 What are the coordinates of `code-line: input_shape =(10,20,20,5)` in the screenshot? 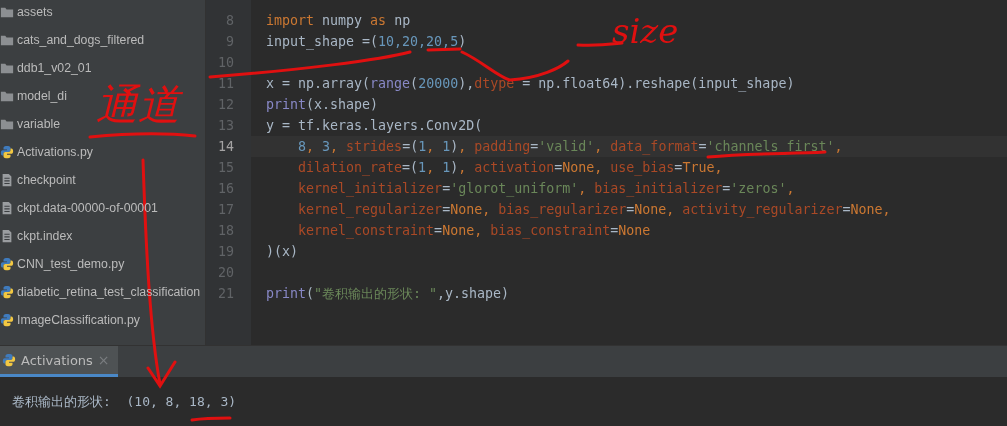 It's located at (366, 41).